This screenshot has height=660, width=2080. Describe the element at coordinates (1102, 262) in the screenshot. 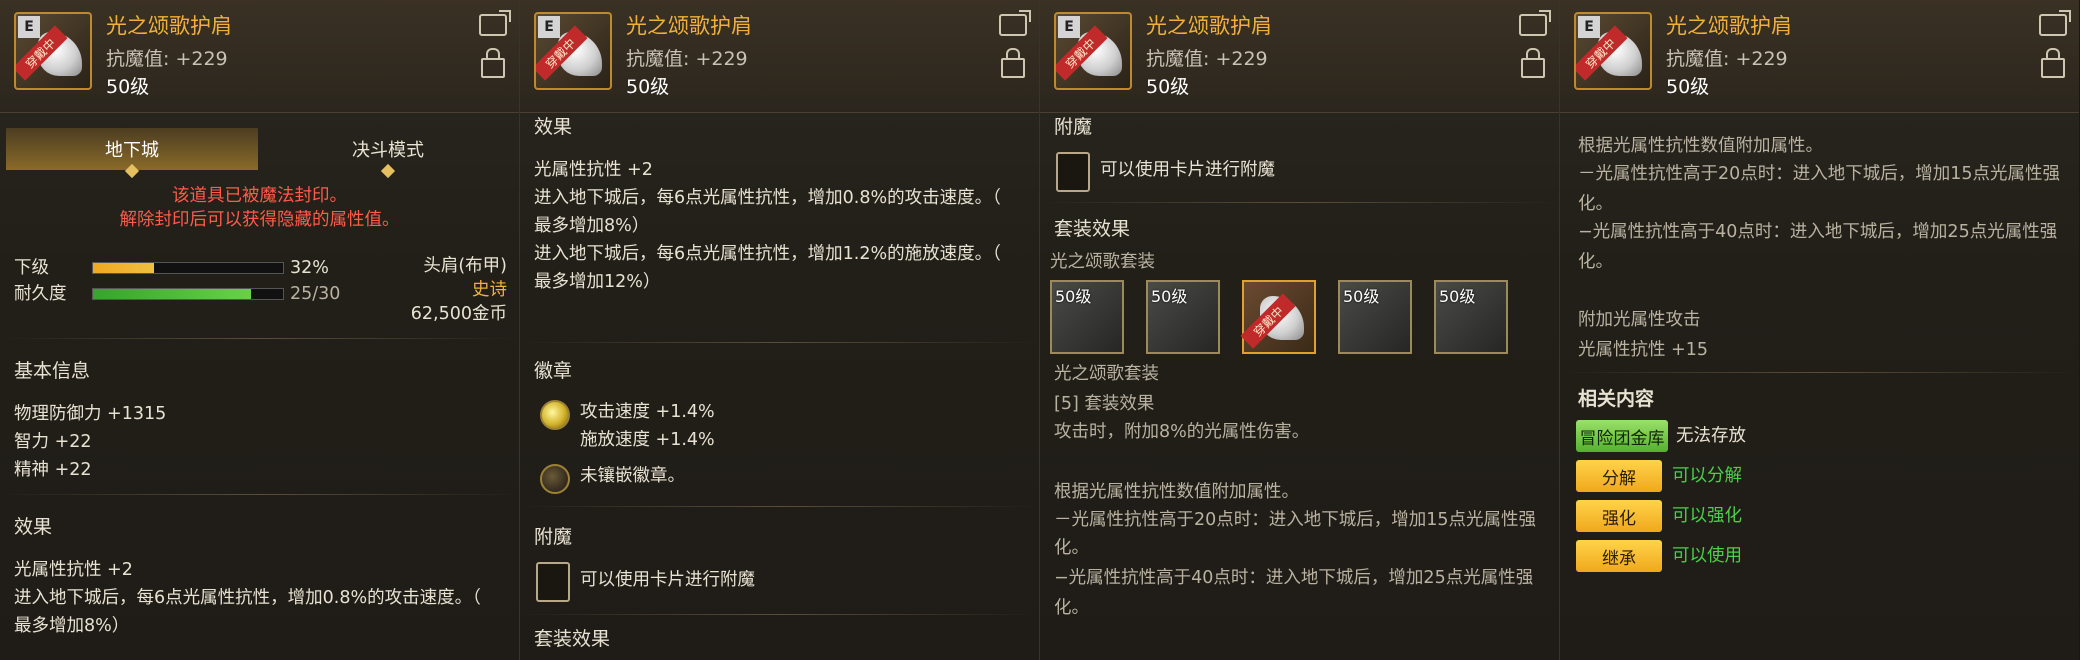

I see `set-name: 光之颂歌套装` at that location.